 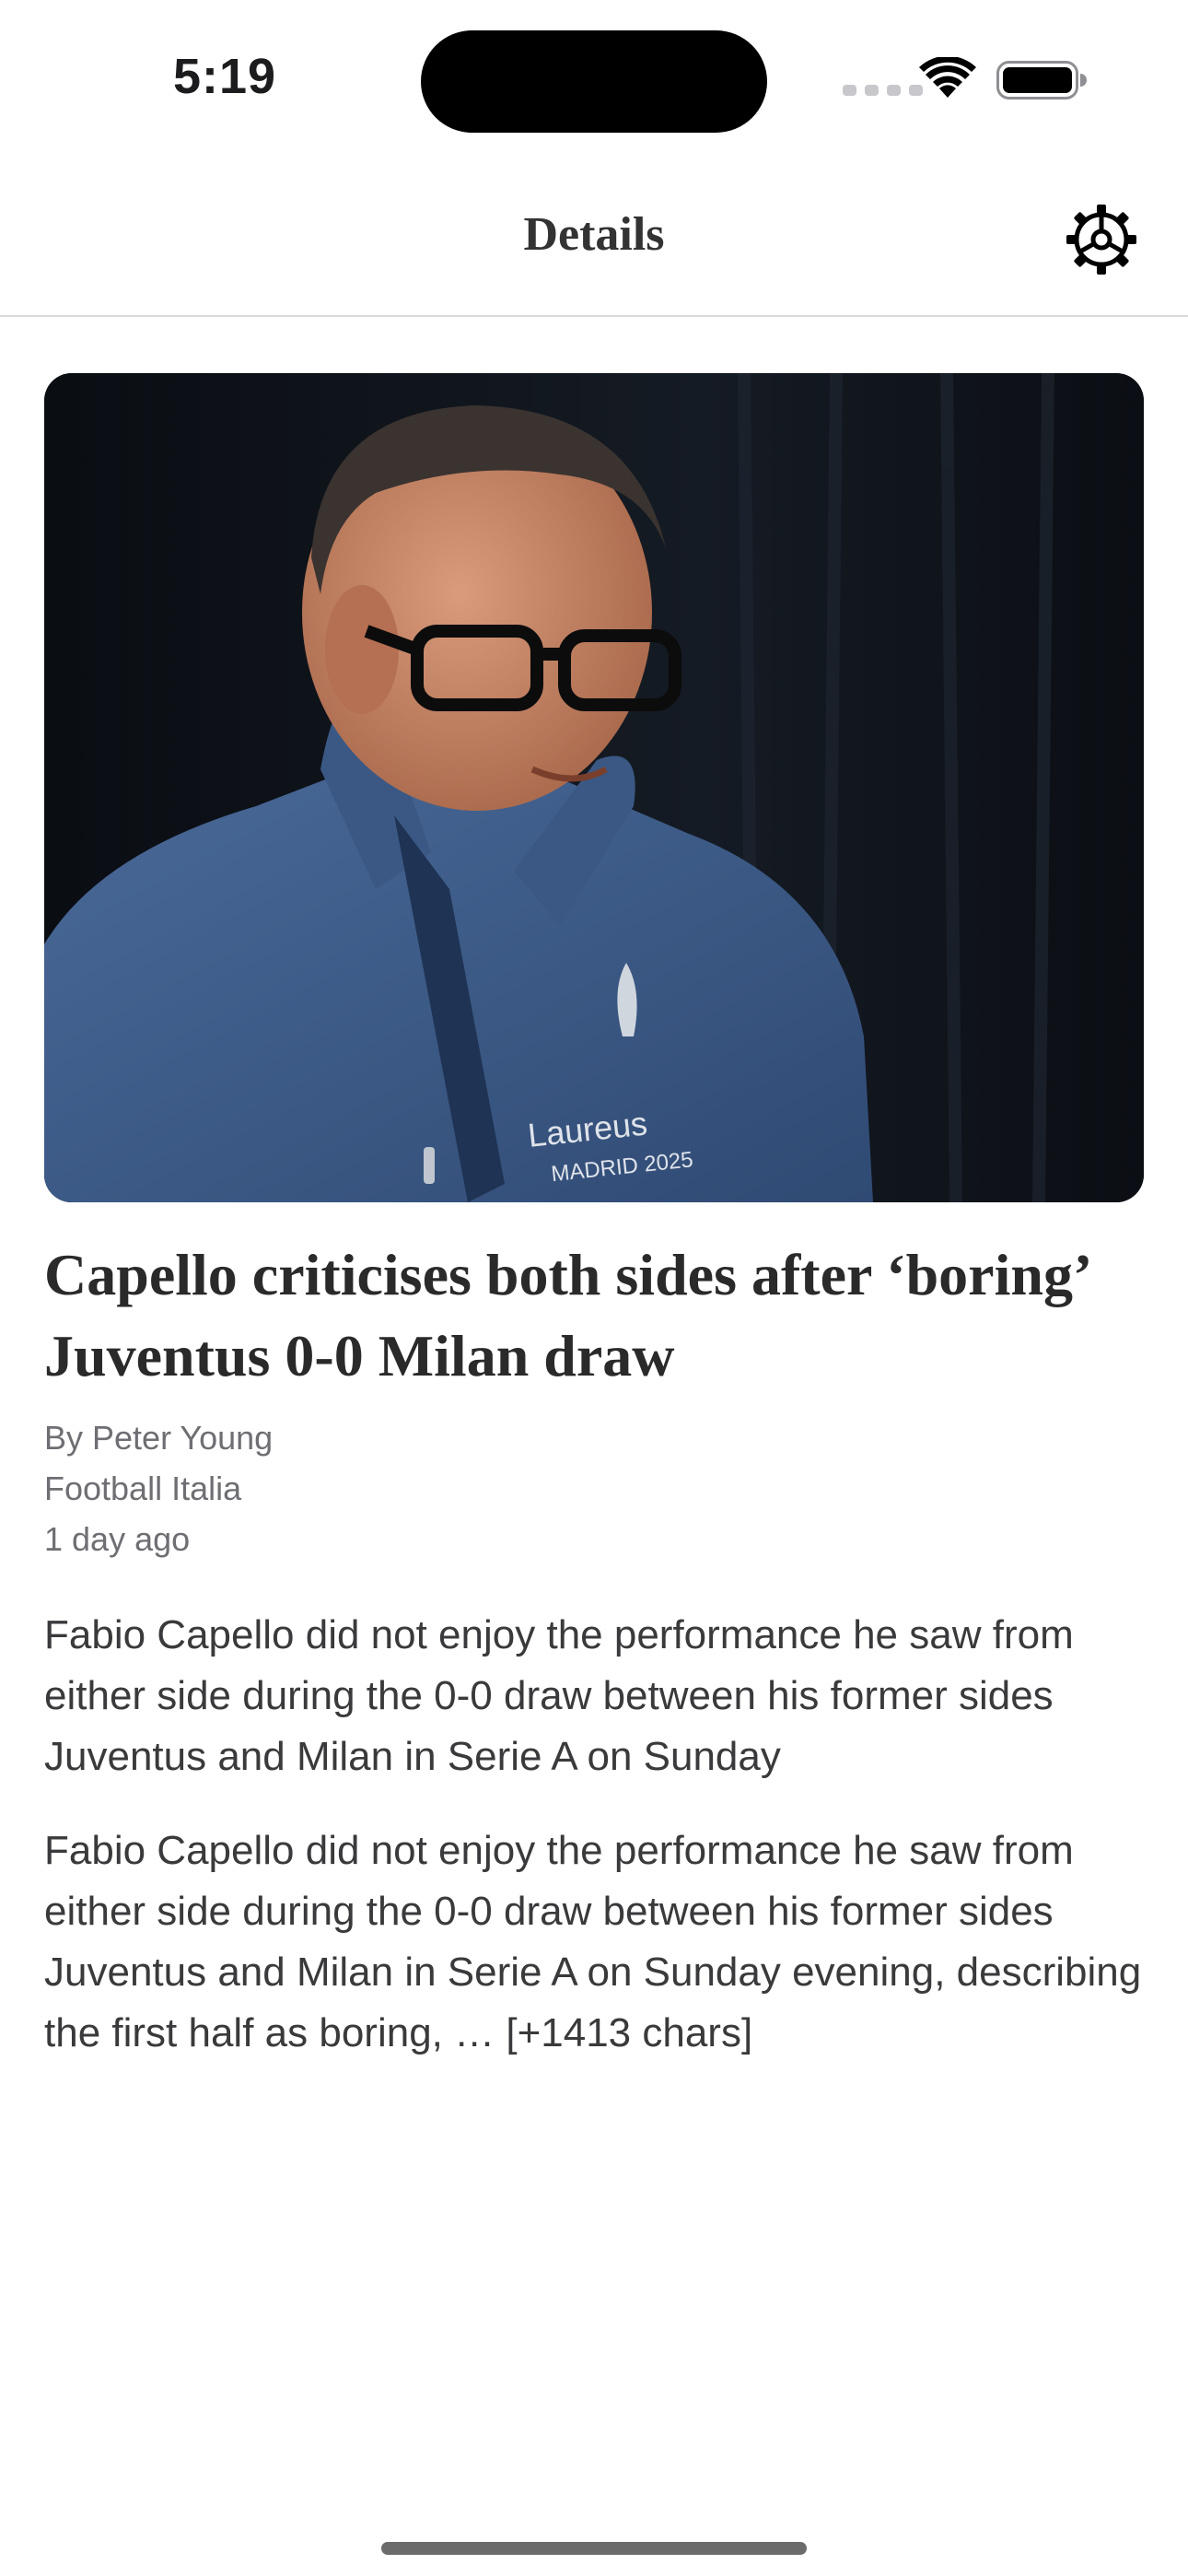 What do you see at coordinates (1041, 80) in the screenshot?
I see `battery-icon` at bounding box center [1041, 80].